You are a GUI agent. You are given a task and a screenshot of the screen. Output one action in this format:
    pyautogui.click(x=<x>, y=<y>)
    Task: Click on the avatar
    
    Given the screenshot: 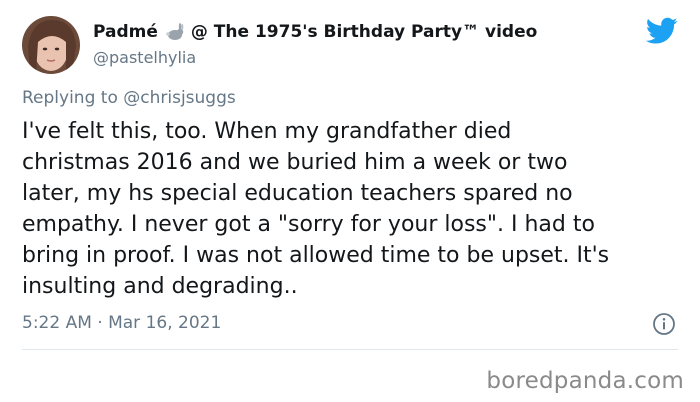 What is the action you would take?
    pyautogui.click(x=51, y=45)
    